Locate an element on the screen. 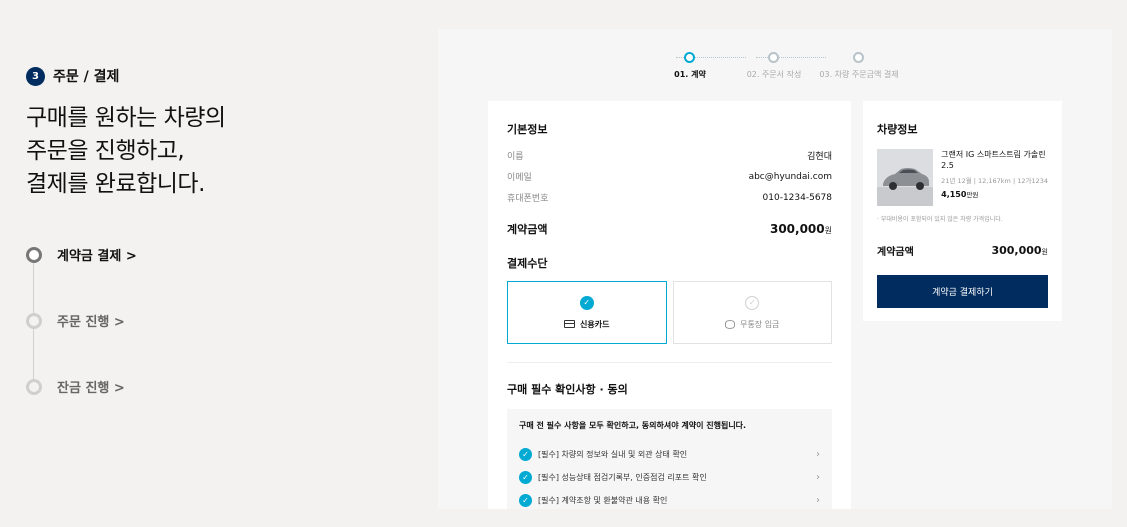  headline-line-2: 주문을 진행하고, is located at coordinates (105, 151).